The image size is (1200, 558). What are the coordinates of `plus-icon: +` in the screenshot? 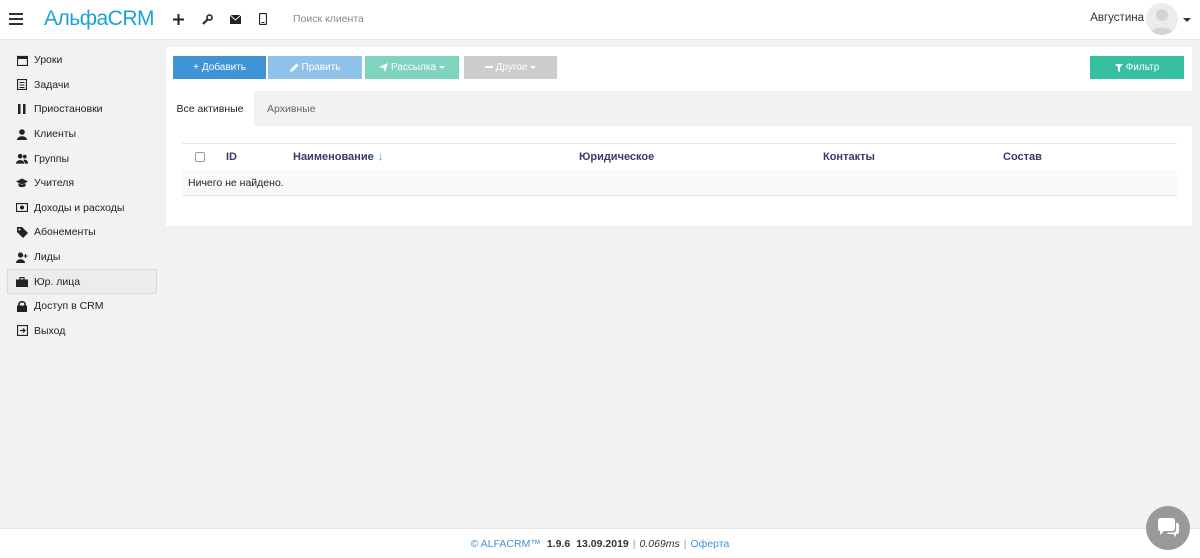 It's located at (195, 67).